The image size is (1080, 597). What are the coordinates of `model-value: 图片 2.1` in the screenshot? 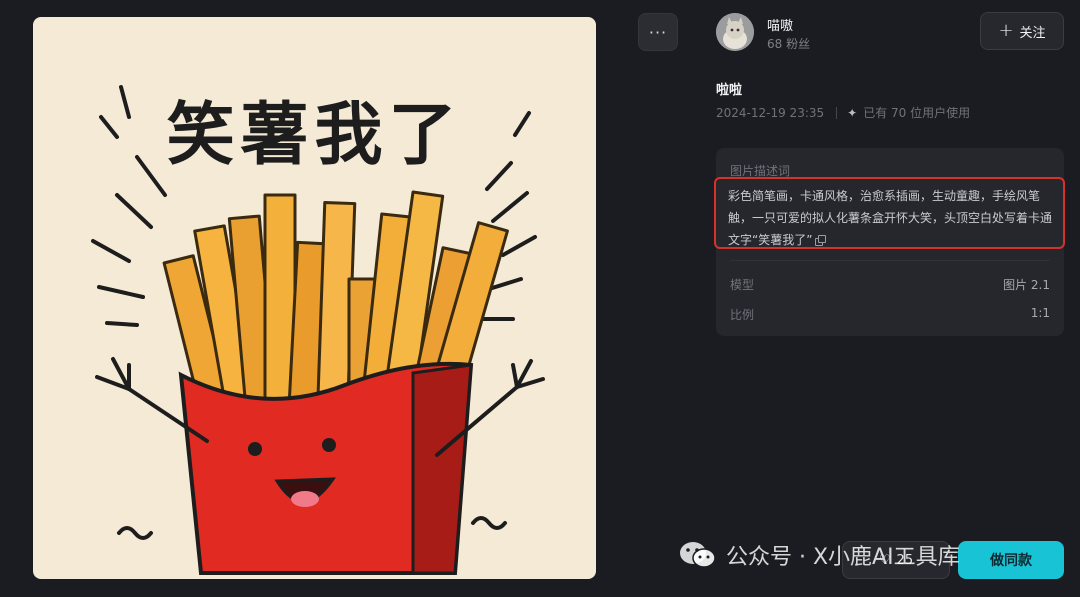 It's located at (1026, 285).